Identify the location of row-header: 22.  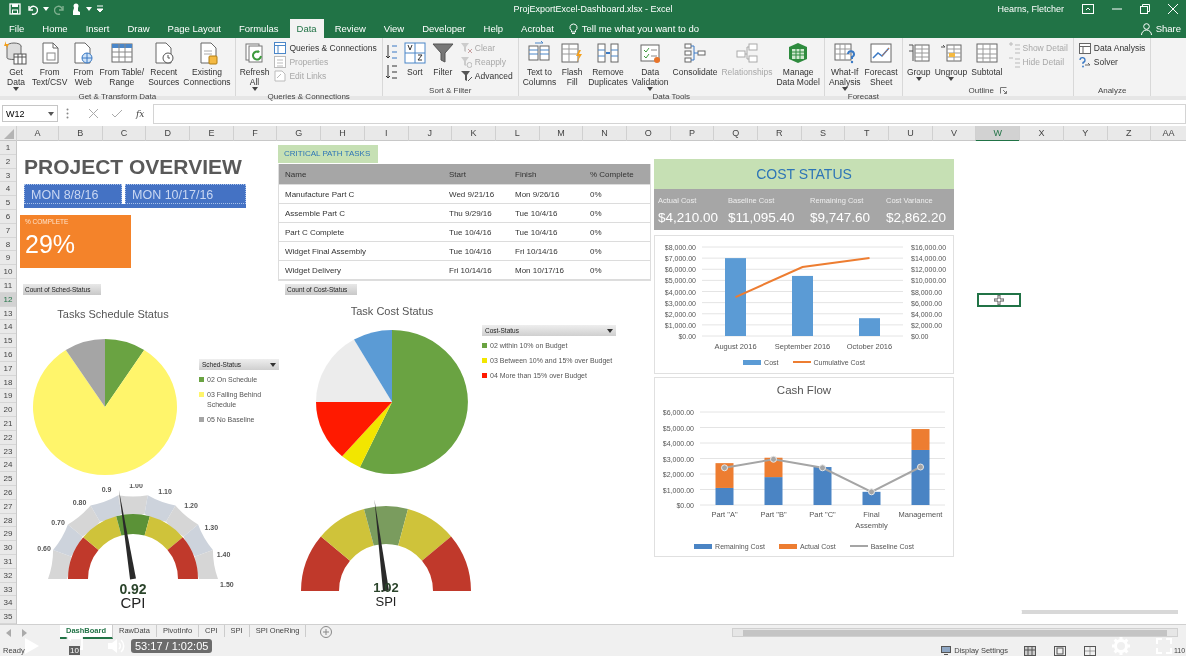
(8, 437).